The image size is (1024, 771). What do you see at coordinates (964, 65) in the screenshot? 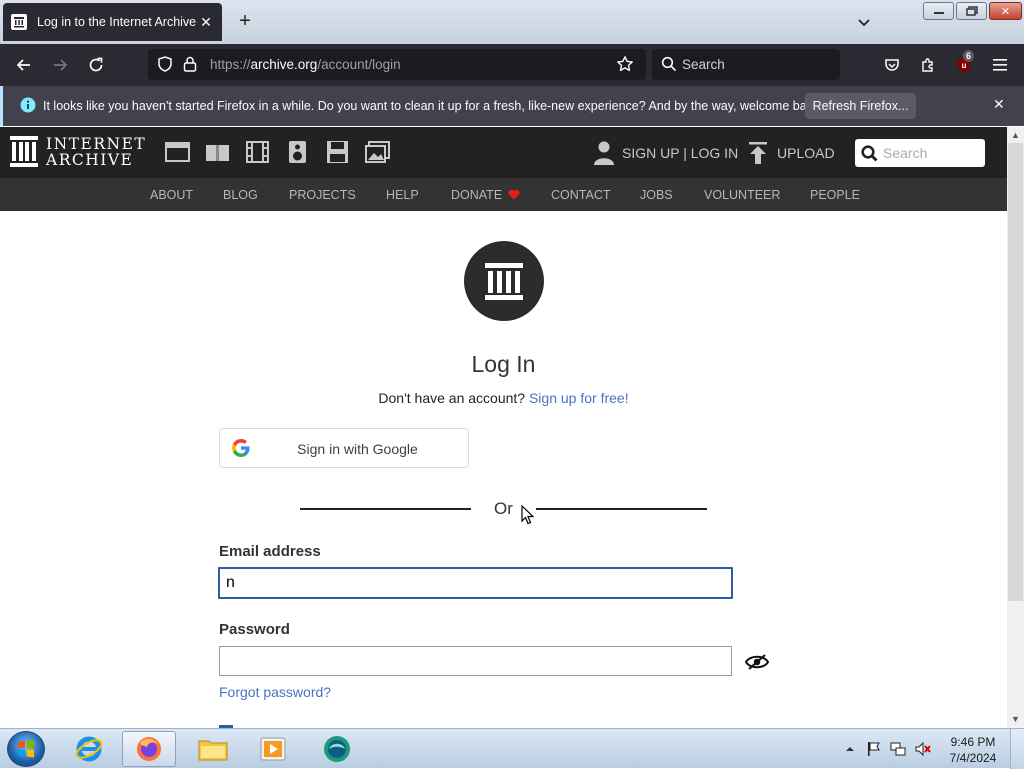
I see `svg-text: u` at bounding box center [964, 65].